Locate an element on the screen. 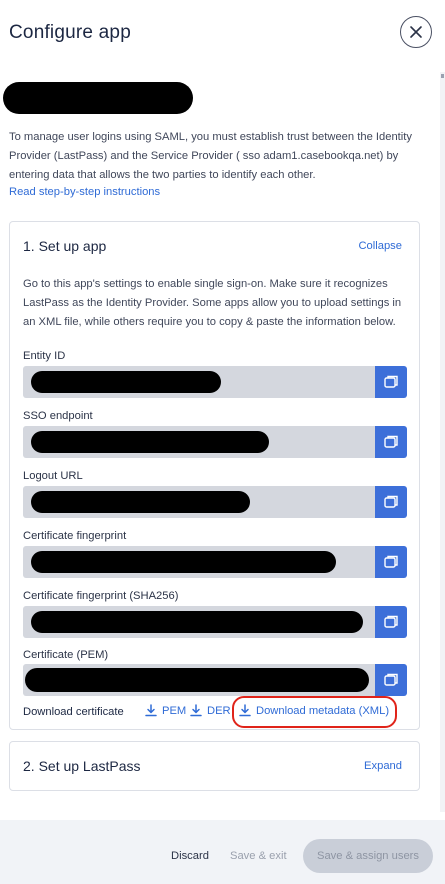 The height and width of the screenshot is (884, 445). redacted-app-name is located at coordinates (98, 98).